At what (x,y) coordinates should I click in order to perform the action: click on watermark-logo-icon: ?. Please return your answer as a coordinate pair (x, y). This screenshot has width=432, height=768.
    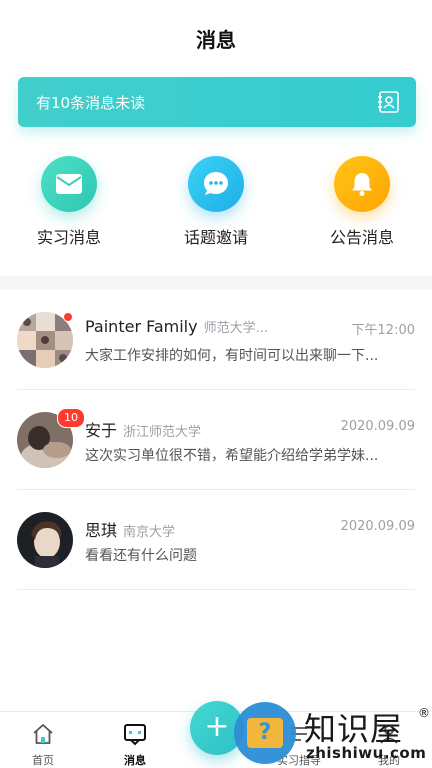
    Looking at the image, I should click on (265, 733).